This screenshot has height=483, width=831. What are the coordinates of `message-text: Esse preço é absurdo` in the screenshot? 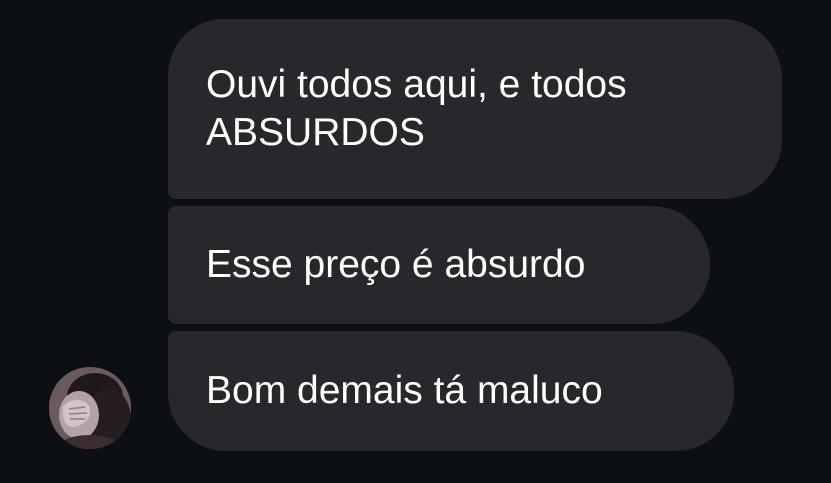 It's located at (396, 264).